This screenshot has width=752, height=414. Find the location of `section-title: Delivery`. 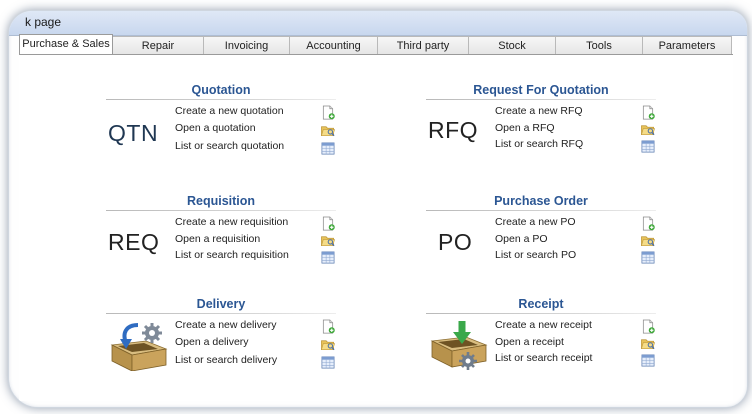

section-title: Delivery is located at coordinates (221, 304).